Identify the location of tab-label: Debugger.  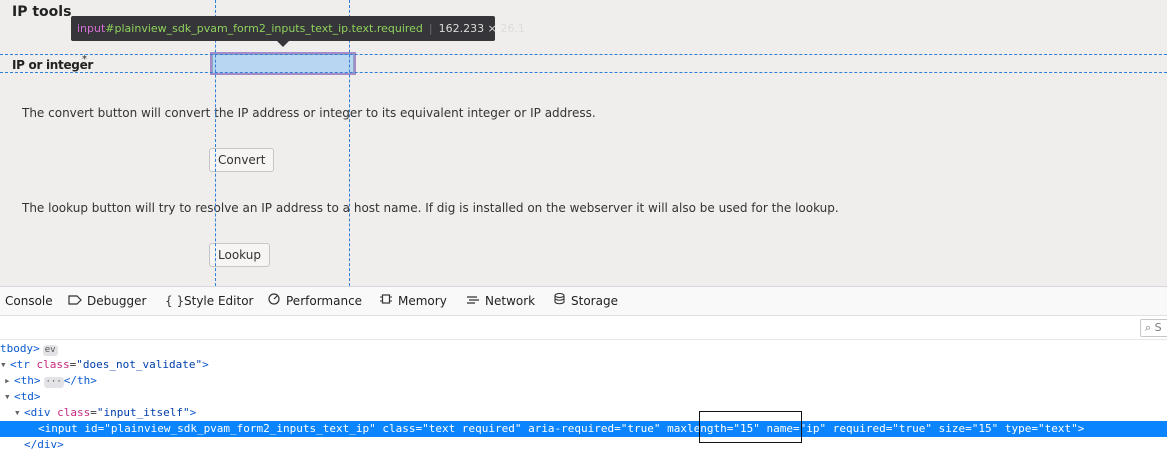
(117, 301).